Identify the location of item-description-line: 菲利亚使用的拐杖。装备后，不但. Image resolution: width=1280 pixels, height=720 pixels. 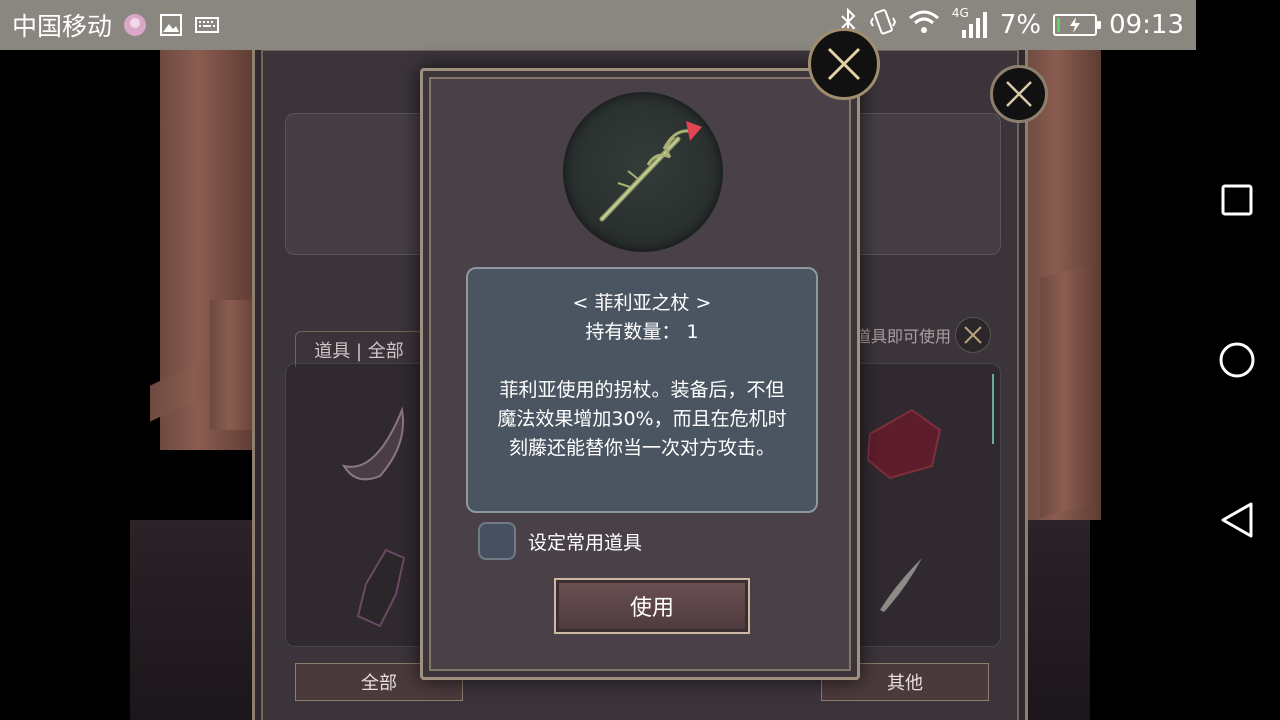
(642, 390).